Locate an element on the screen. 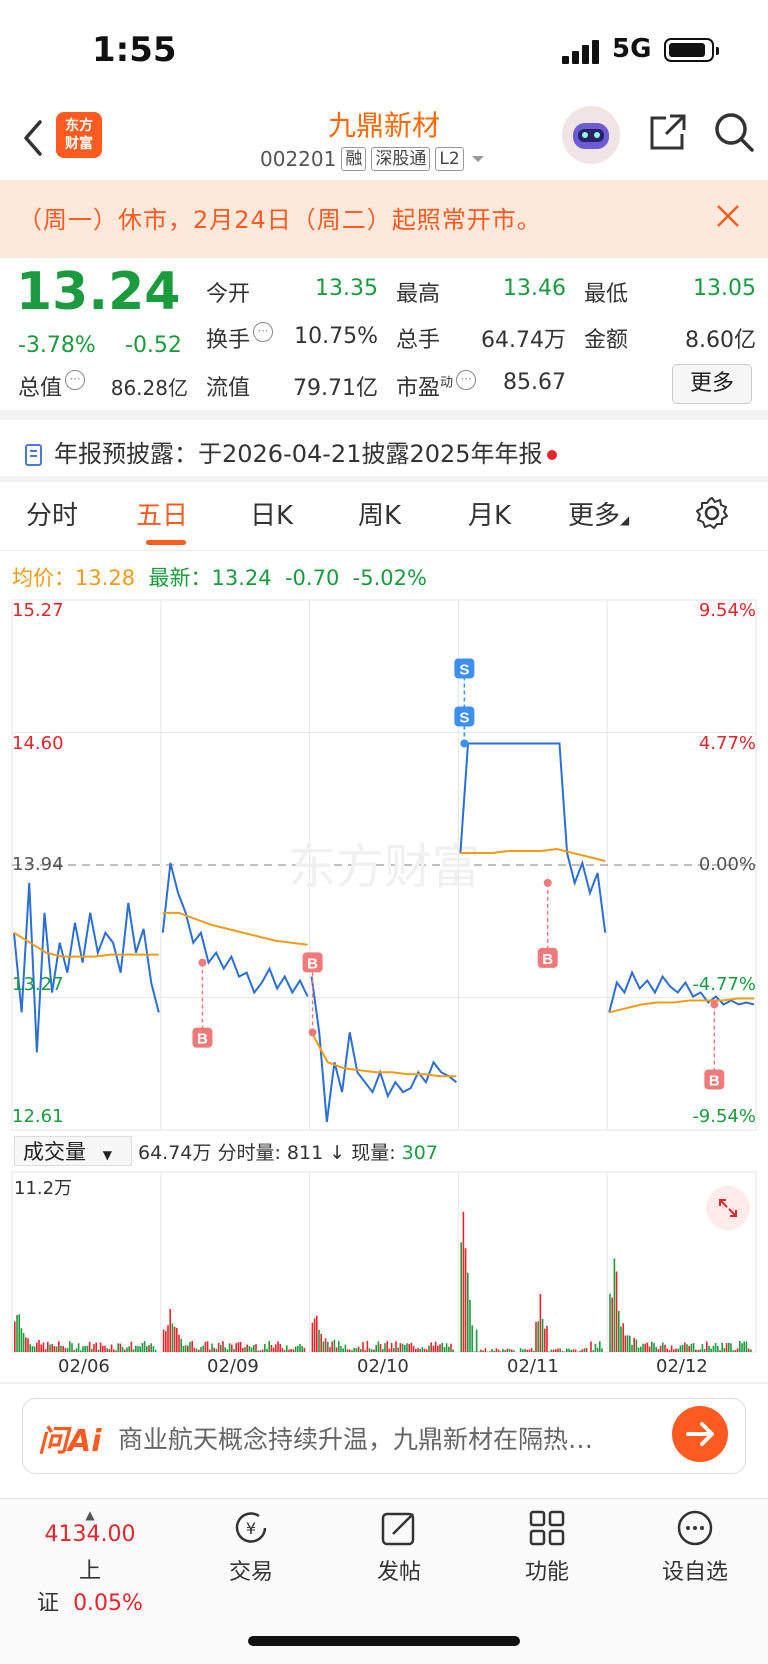 Image resolution: width=768 pixels, height=1664 pixels. expand-icon is located at coordinates (728, 1208).